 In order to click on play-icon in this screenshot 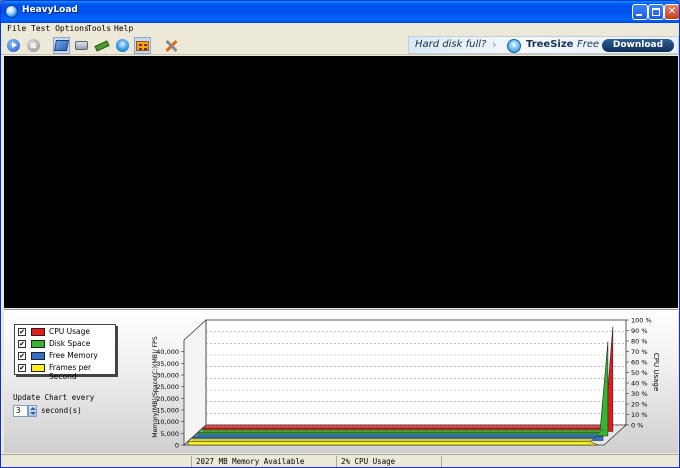, I will do `click(13, 45)`.